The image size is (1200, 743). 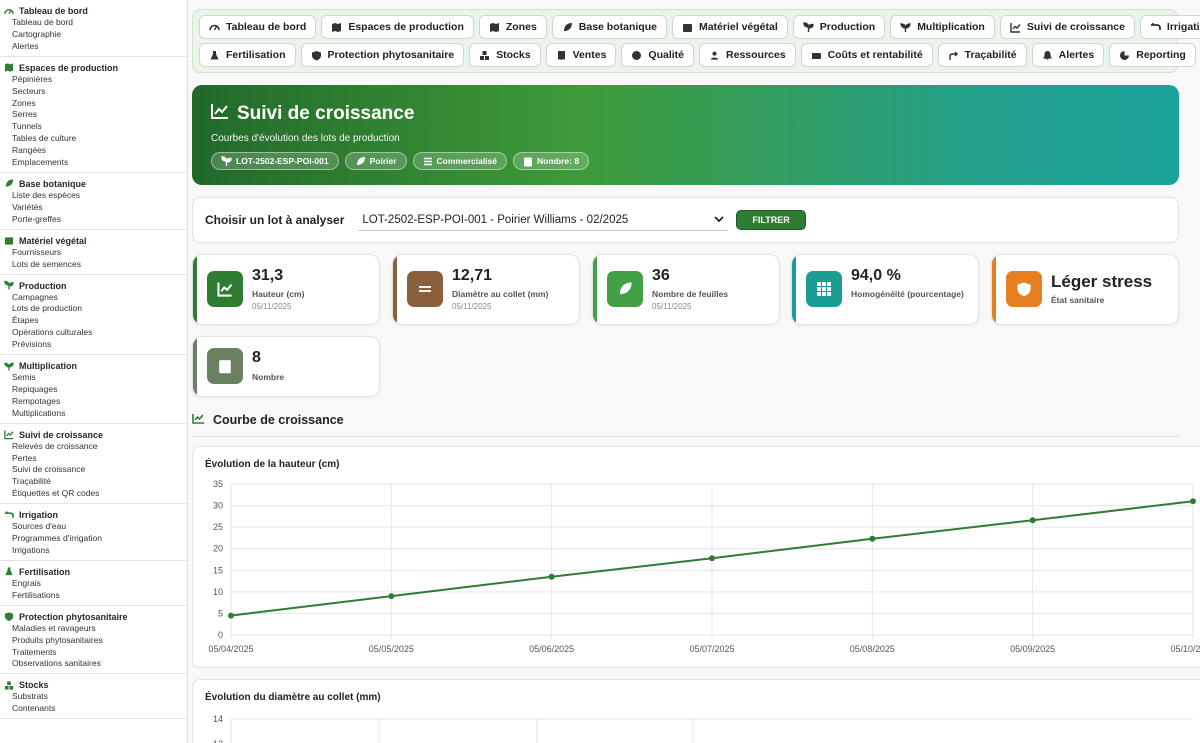 I want to click on nav-button: Qualité, so click(x=658, y=55).